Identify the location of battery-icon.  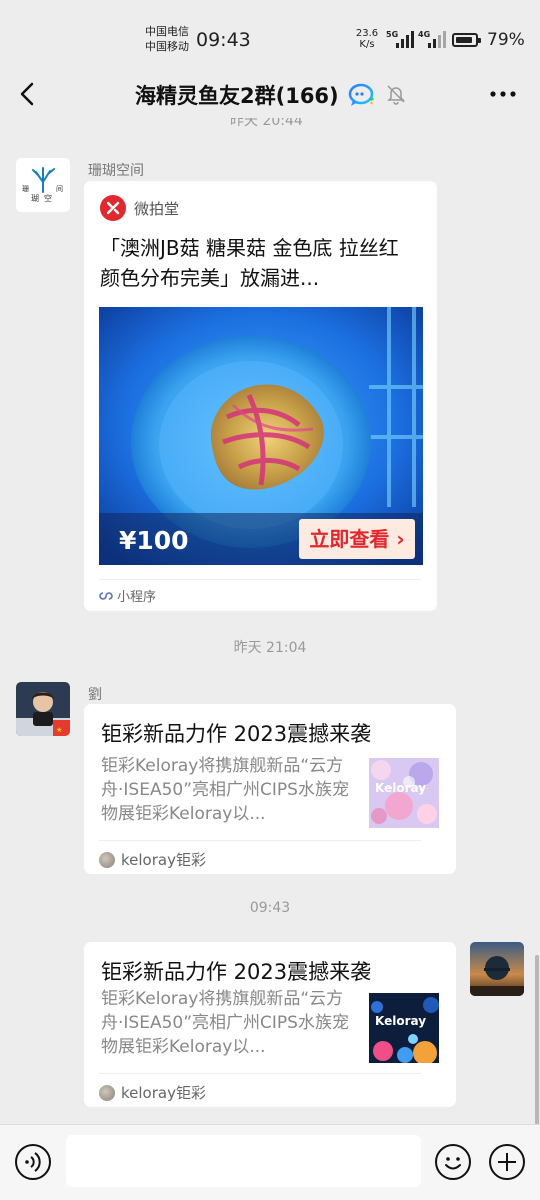
(466, 40).